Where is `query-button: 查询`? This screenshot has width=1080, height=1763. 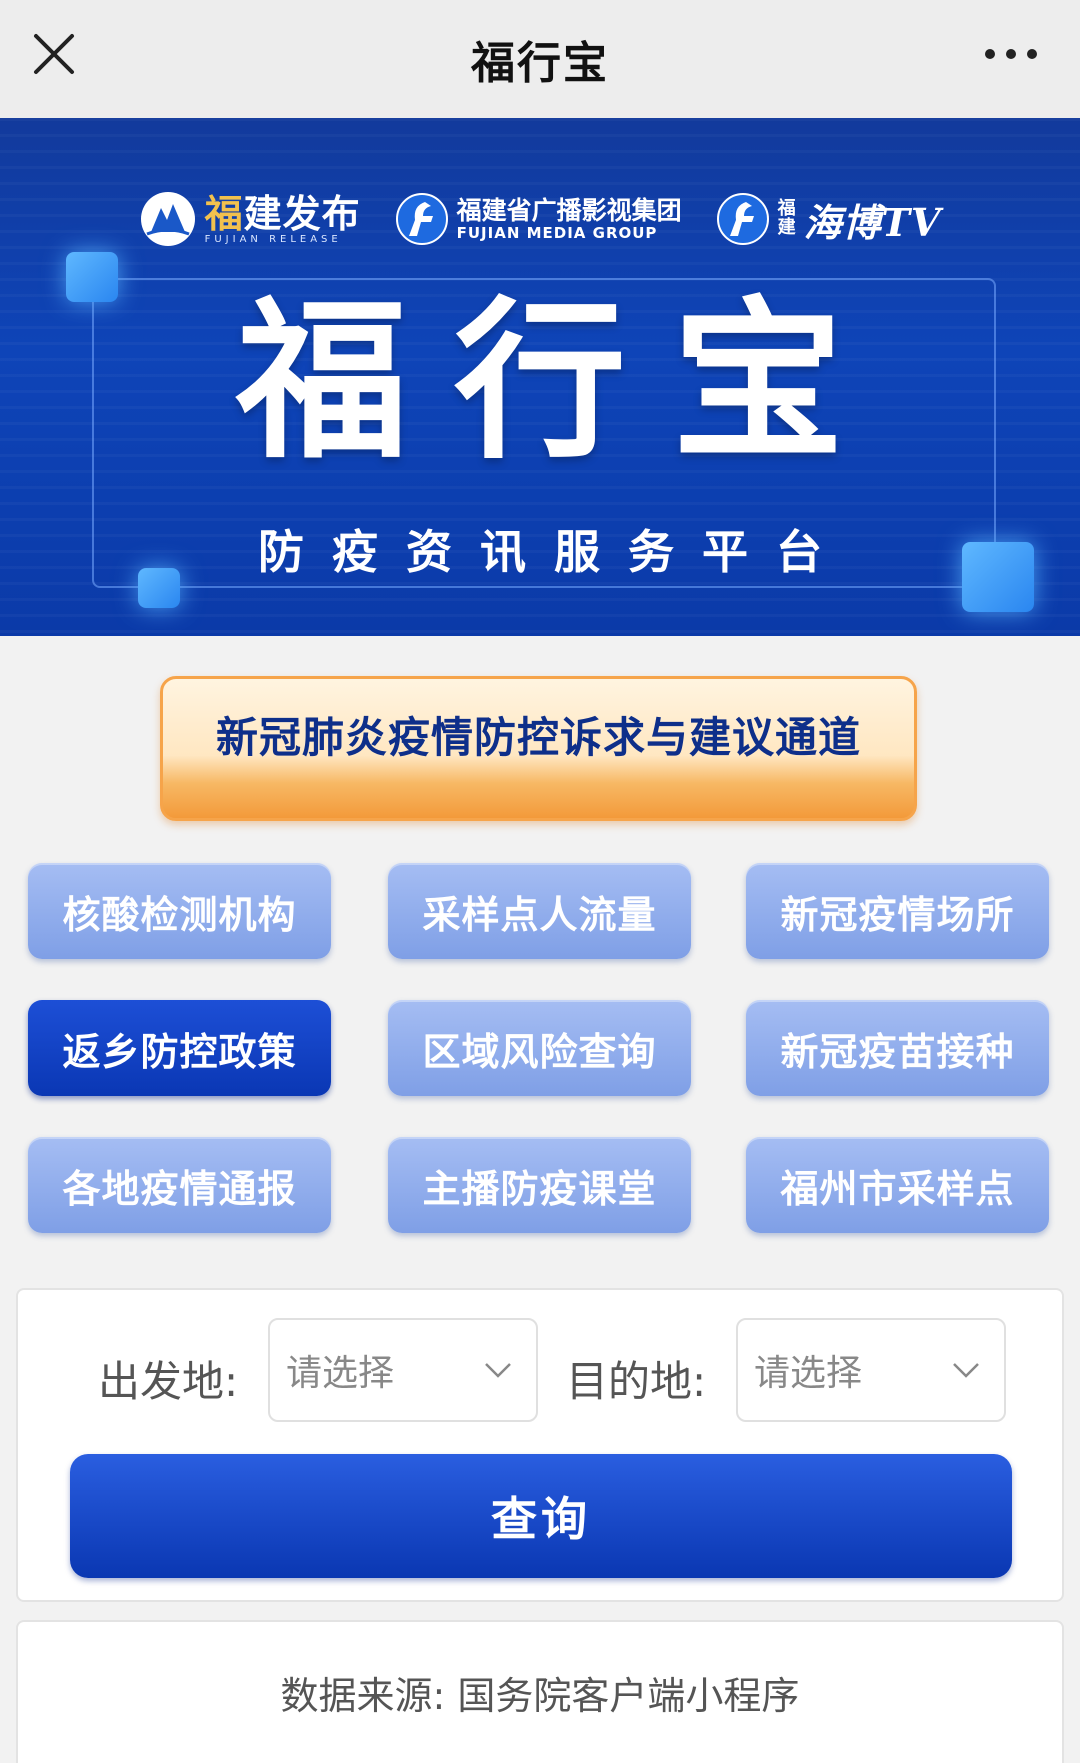 query-button: 查询 is located at coordinates (541, 1516).